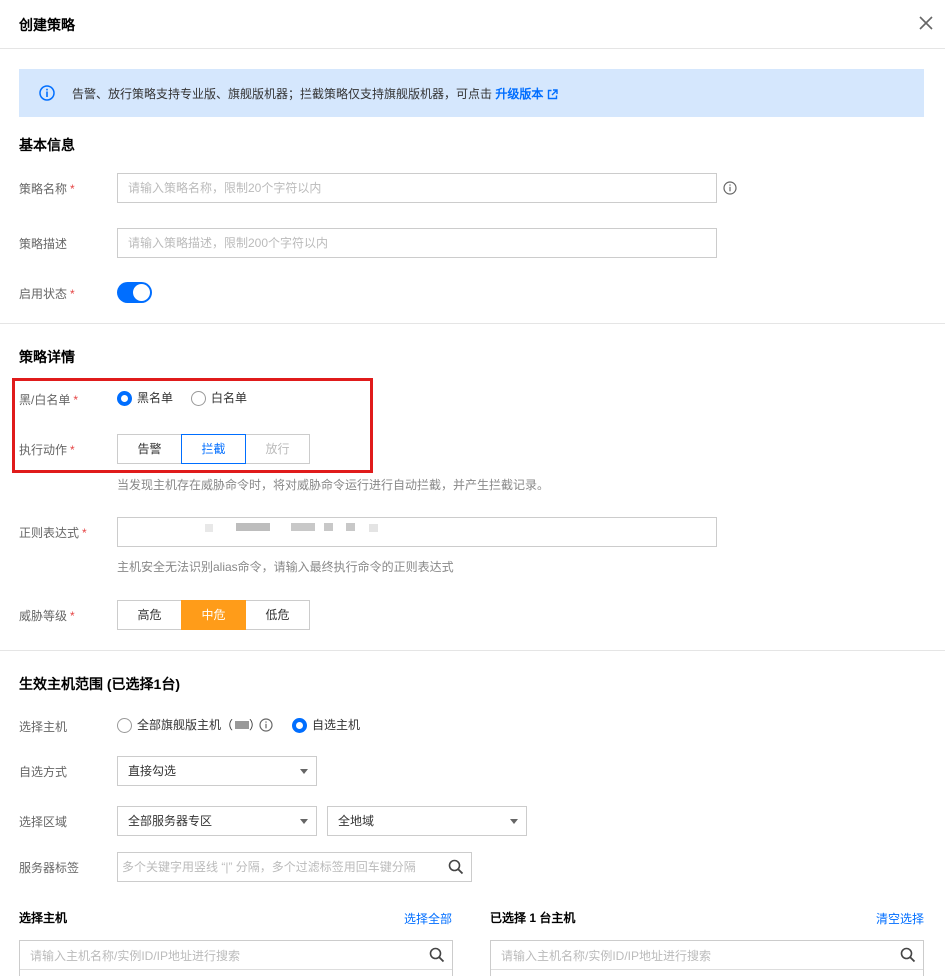  What do you see at coordinates (242, 725) in the screenshot?
I see `redacted-count` at bounding box center [242, 725].